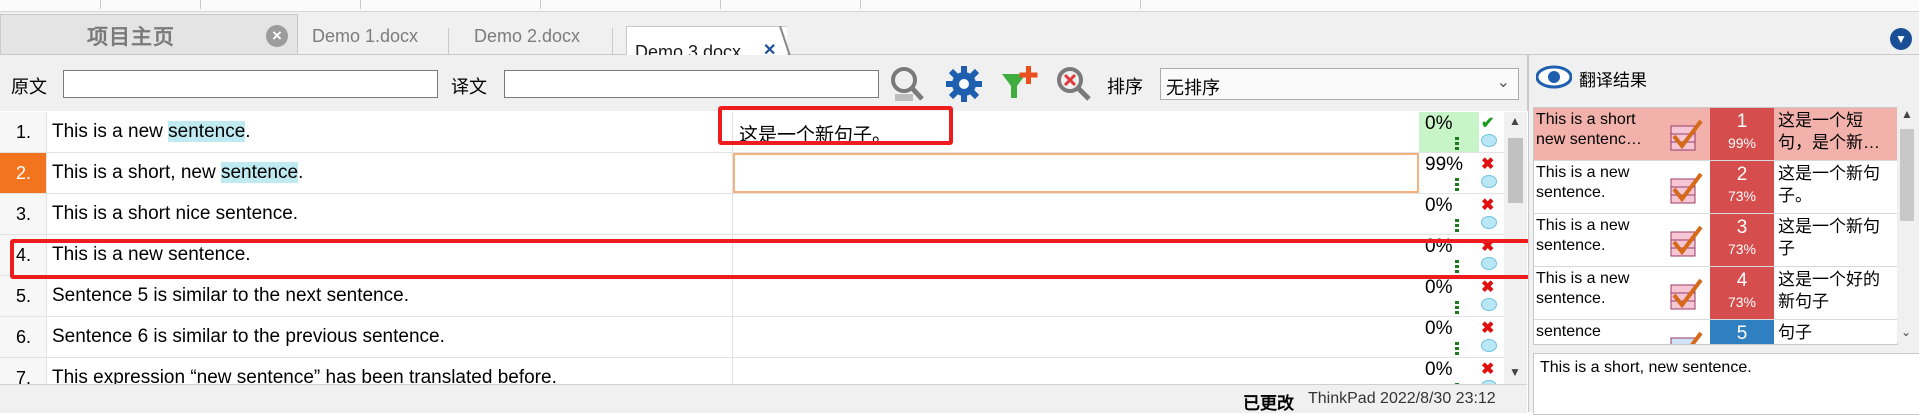 The height and width of the screenshot is (415, 1919). Describe the element at coordinates (785, 41) in the screenshot. I see `tab-corner-icon` at that location.